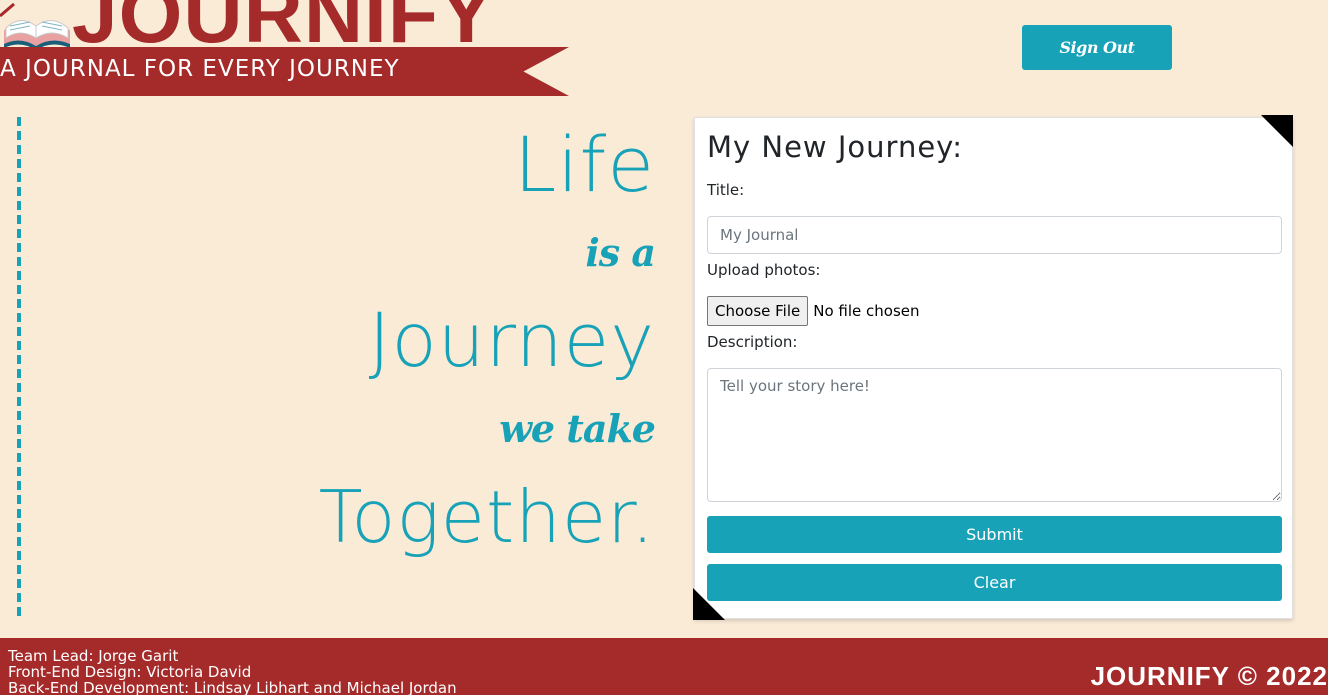 This screenshot has width=1328, height=695. What do you see at coordinates (835, 147) in the screenshot?
I see `form-title: My New Journey:` at bounding box center [835, 147].